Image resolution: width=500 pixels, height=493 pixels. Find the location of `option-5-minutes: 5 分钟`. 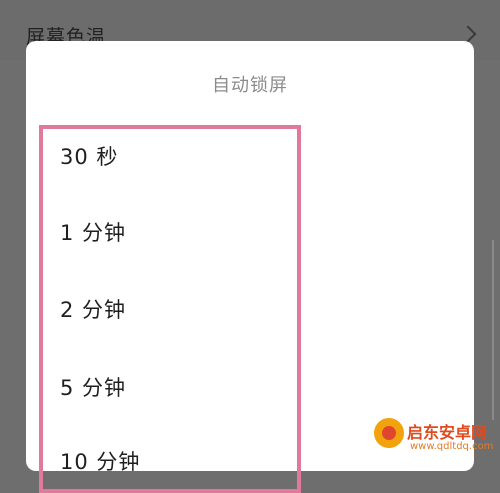

option-5-minutes: 5 分钟 is located at coordinates (93, 387).